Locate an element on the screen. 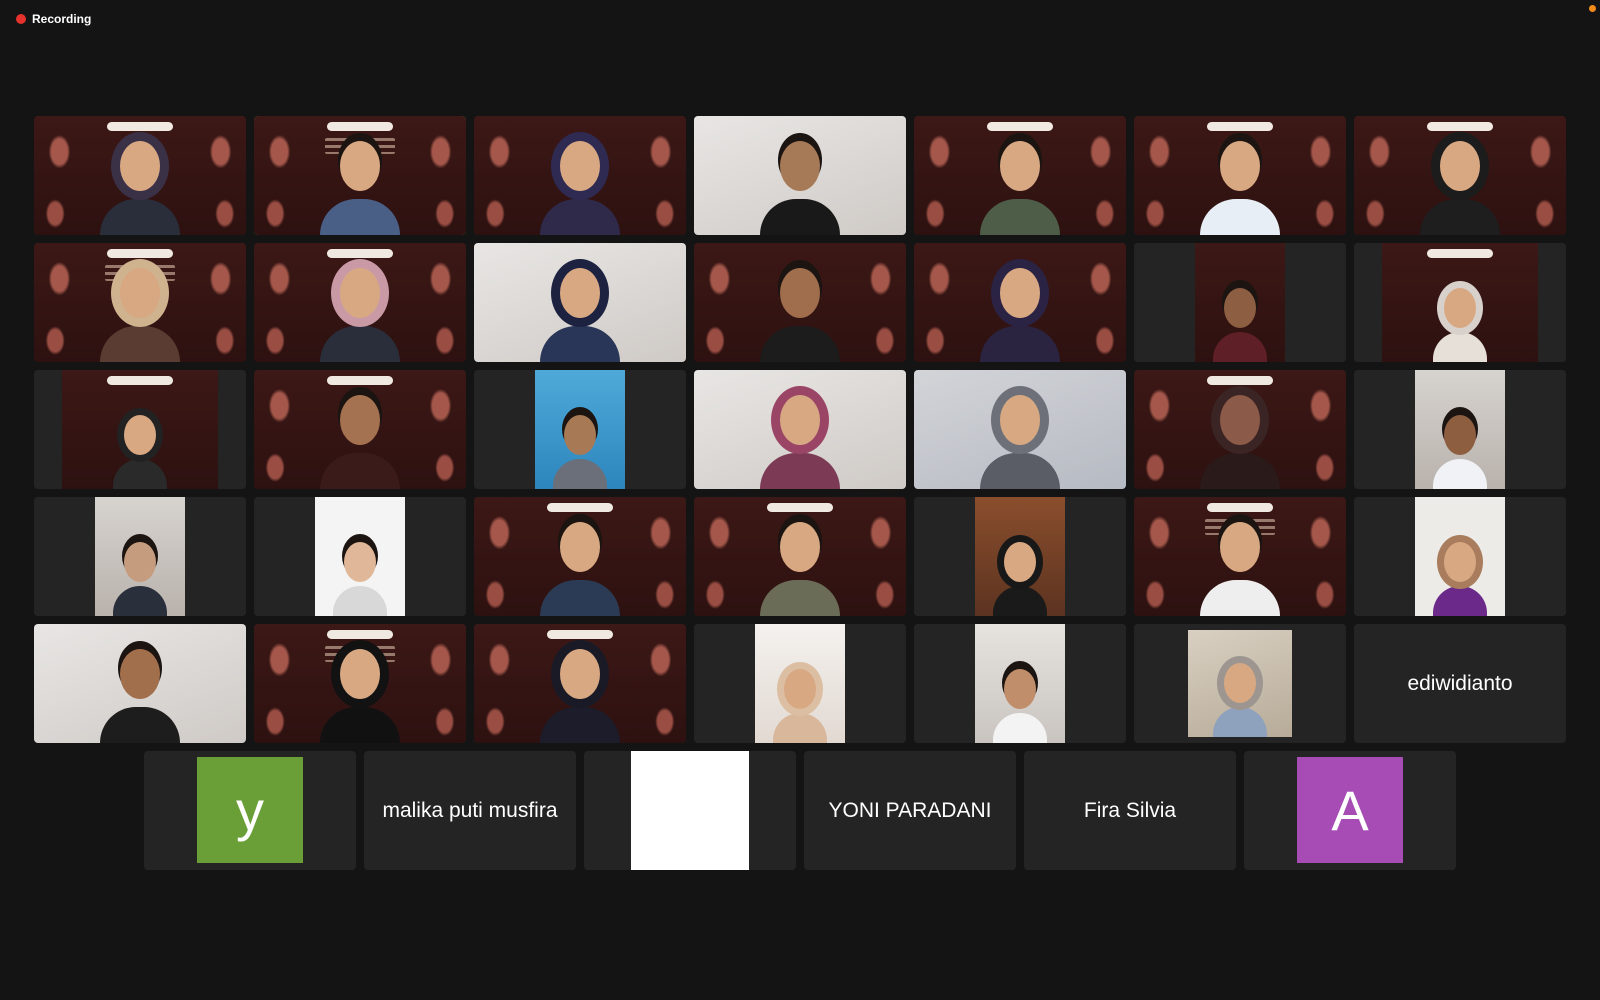 The width and height of the screenshot is (1600, 1000). participant-avatar-tile: y is located at coordinates (250, 810).